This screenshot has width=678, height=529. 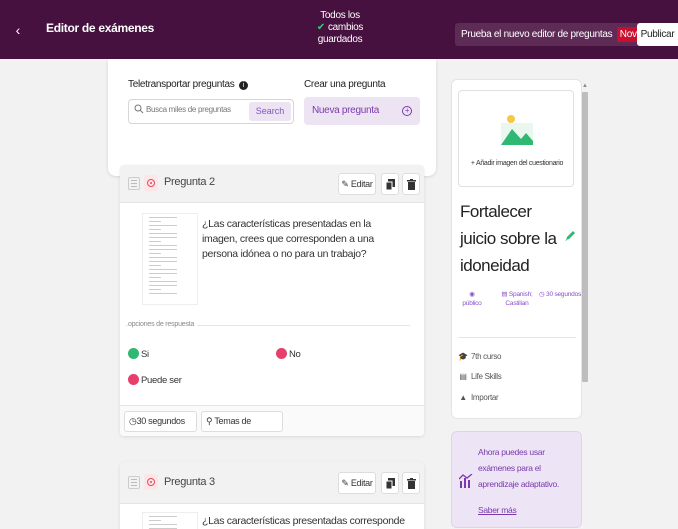 I want to click on time-dropdown: ◷30 segundos ▼, so click(x=160, y=421).